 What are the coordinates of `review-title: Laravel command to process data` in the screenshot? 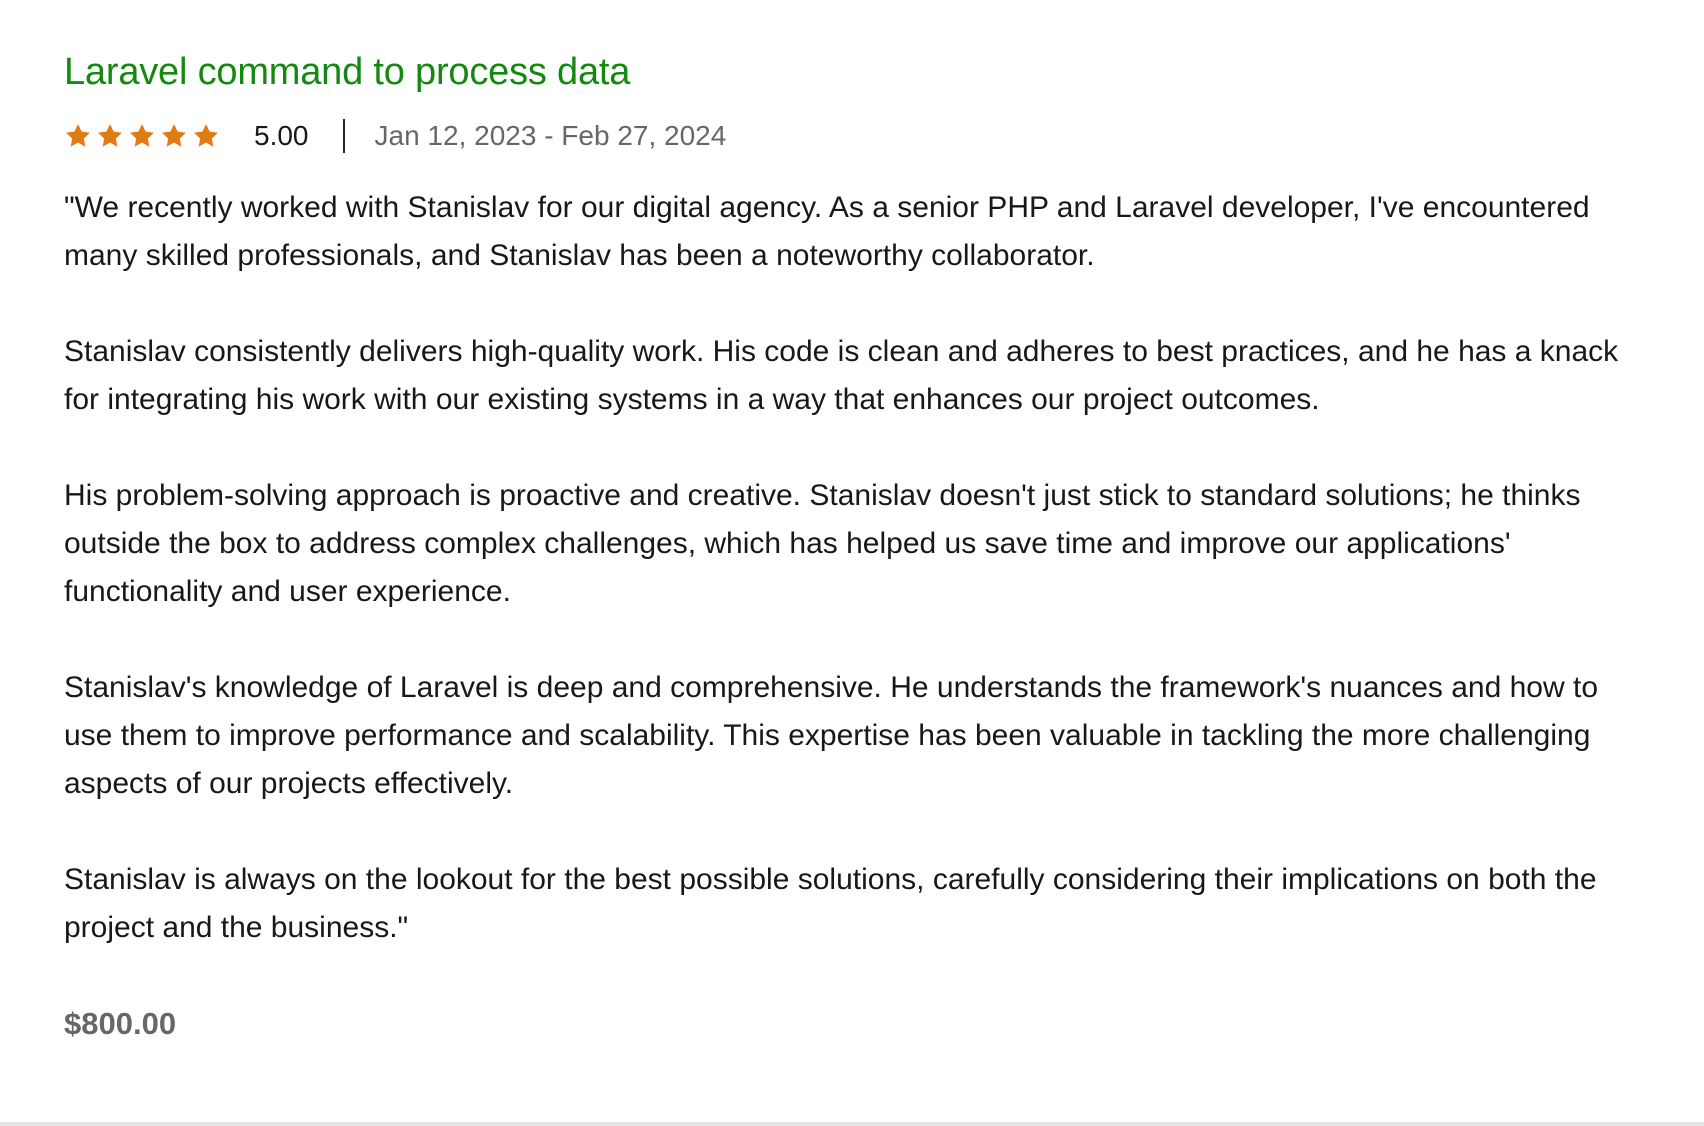 It's located at (859, 72).